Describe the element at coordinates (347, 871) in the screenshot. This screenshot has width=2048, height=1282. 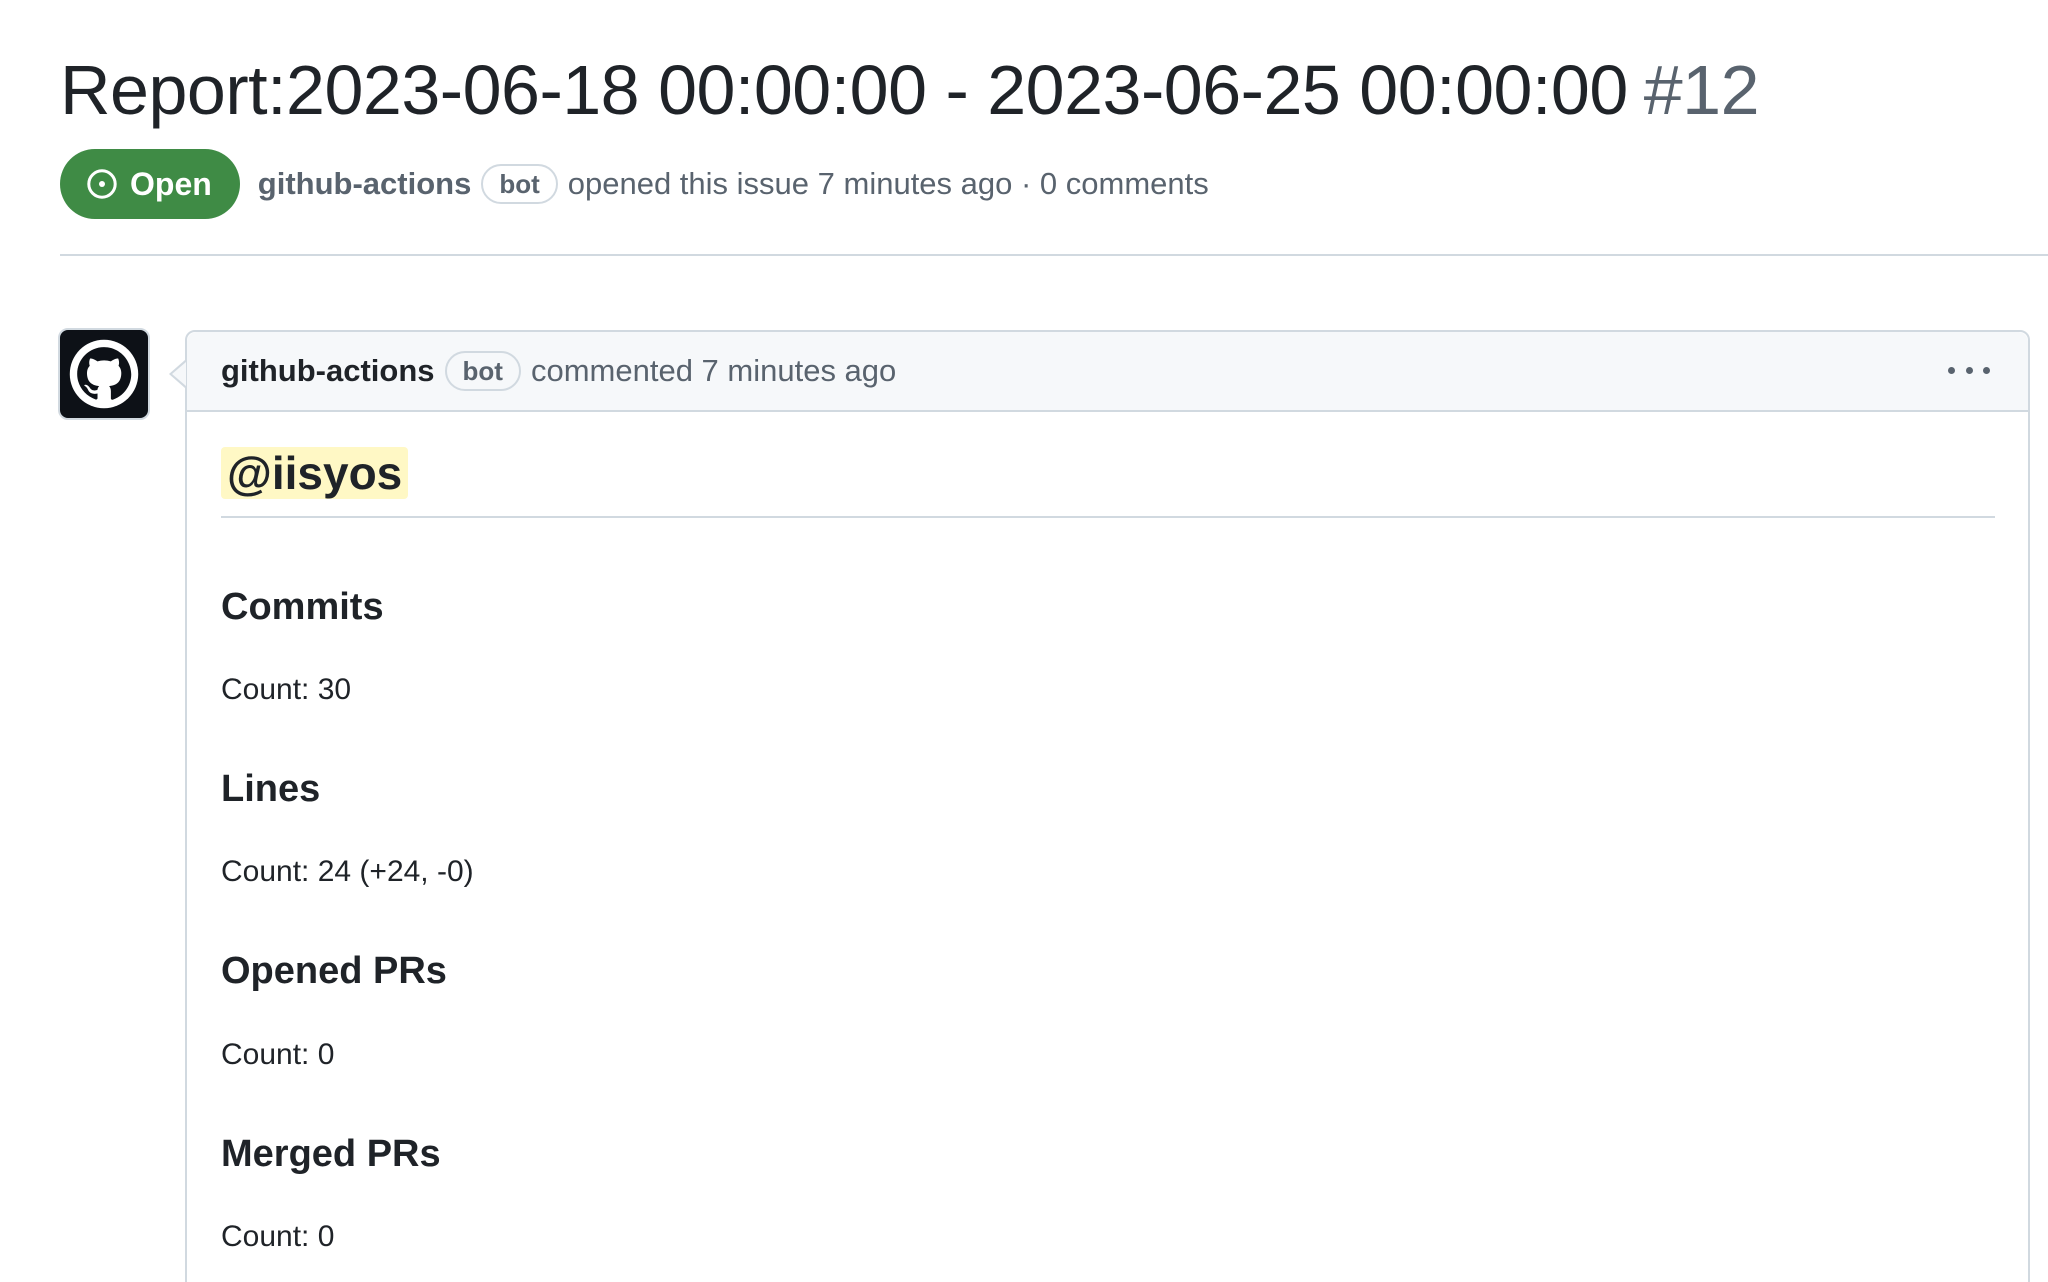
I see `section-value-lines: Count: 24 (+24, -0)` at that location.